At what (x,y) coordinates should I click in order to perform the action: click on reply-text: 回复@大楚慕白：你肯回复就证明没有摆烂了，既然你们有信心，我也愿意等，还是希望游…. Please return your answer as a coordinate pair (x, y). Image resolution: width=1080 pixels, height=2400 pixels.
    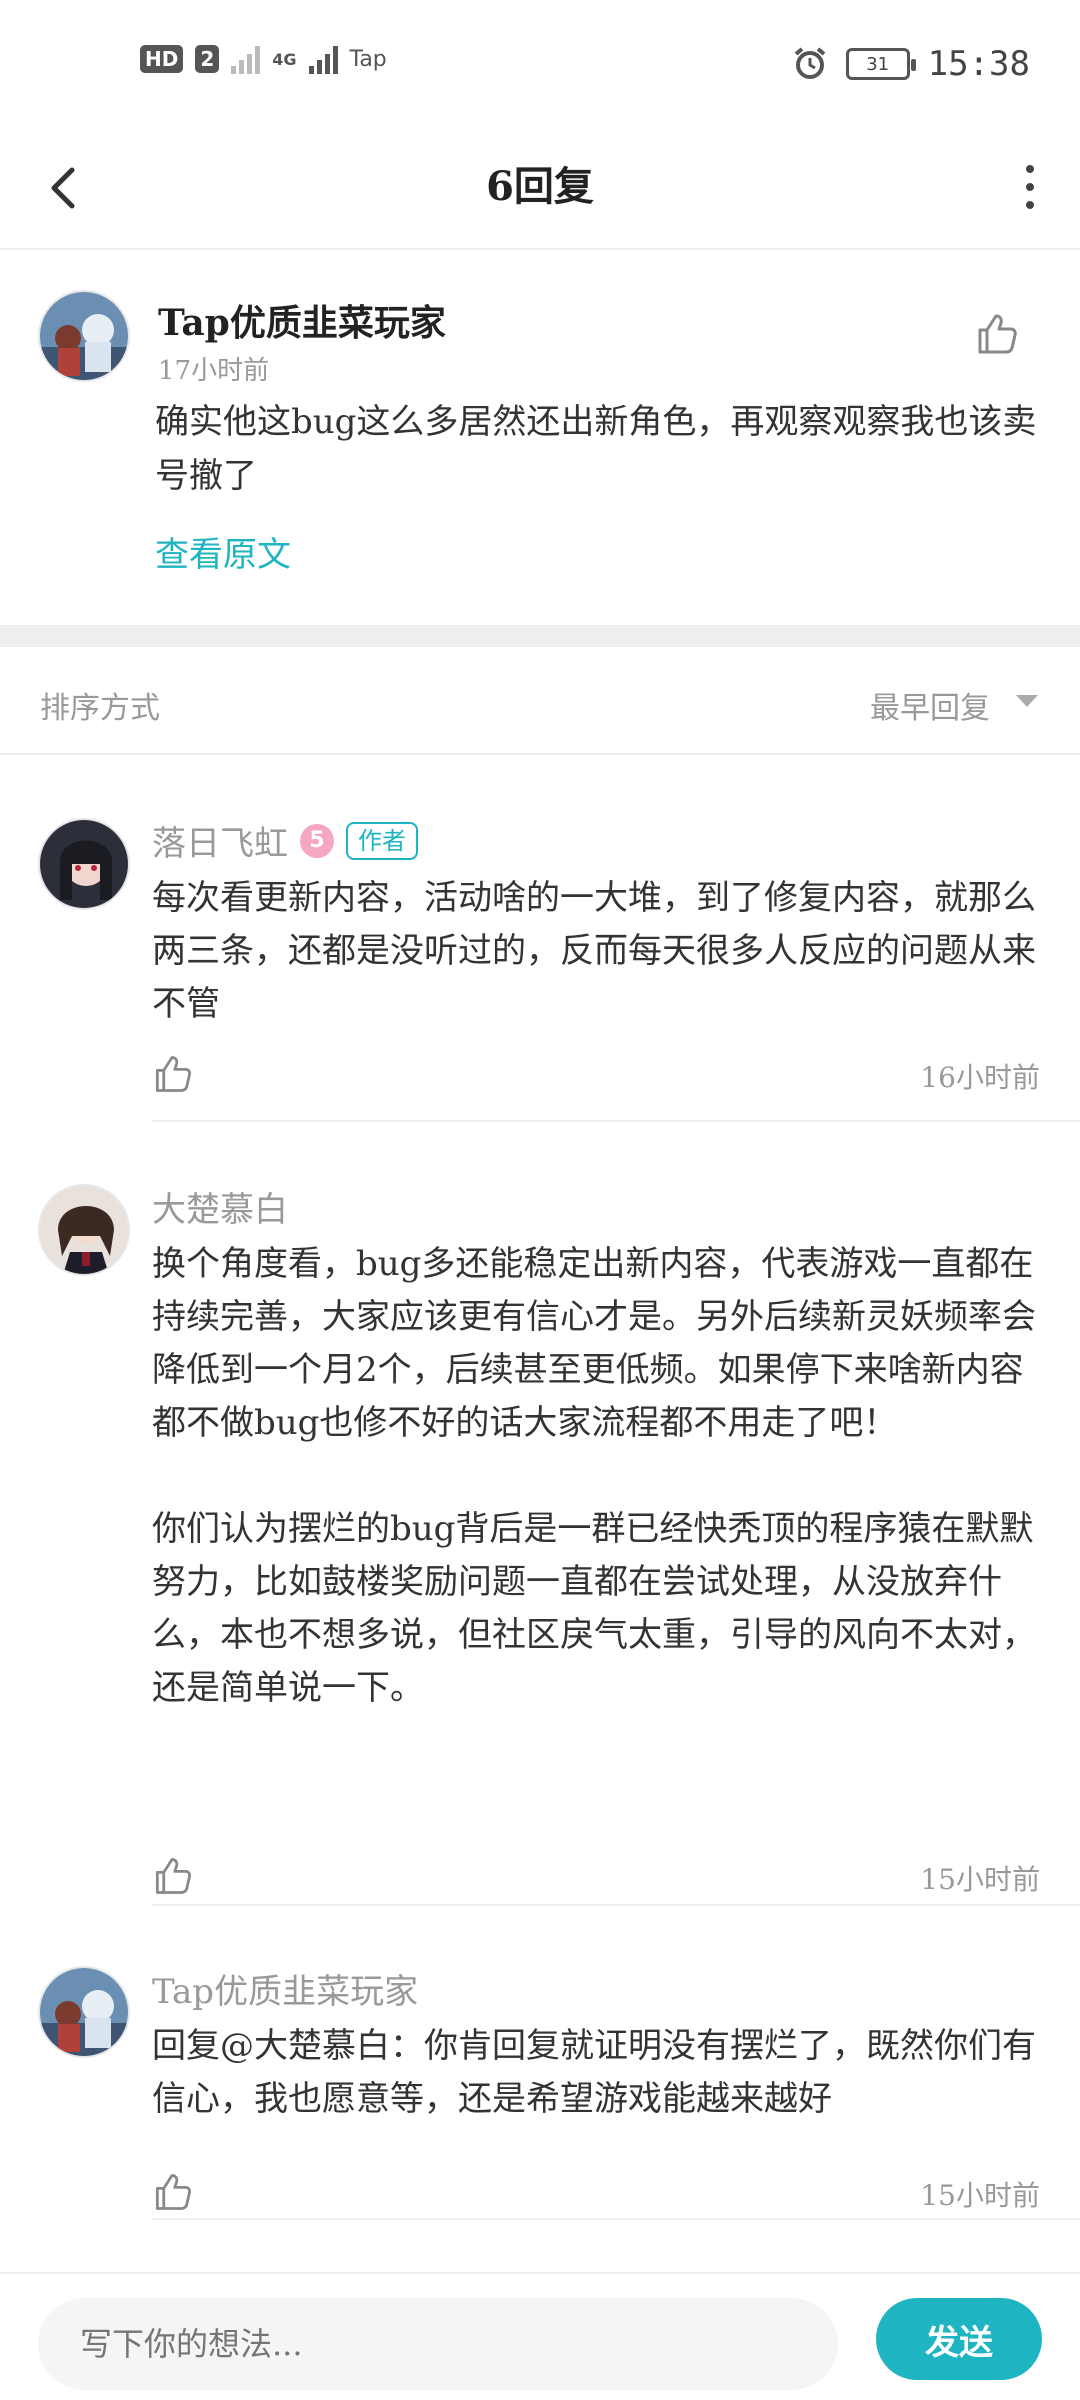
    Looking at the image, I should click on (594, 2072).